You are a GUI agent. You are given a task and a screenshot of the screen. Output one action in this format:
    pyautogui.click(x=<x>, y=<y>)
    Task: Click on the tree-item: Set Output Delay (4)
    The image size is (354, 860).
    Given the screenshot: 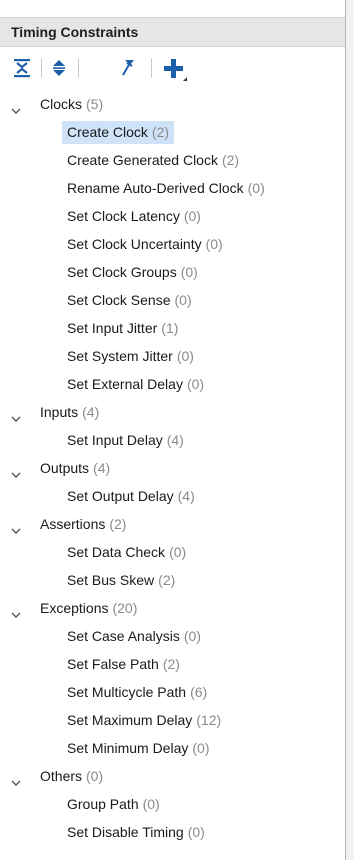 What is the action you would take?
    pyautogui.click(x=172, y=496)
    